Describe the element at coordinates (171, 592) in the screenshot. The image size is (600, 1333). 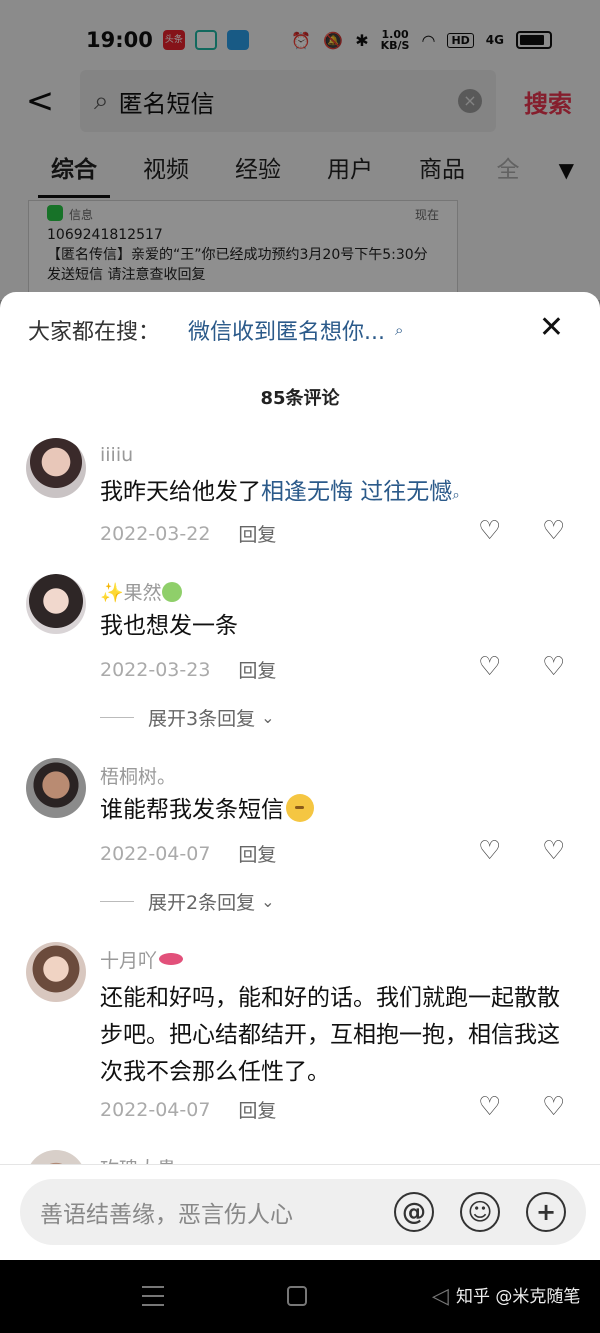
I see `green-apple-emoji` at that location.